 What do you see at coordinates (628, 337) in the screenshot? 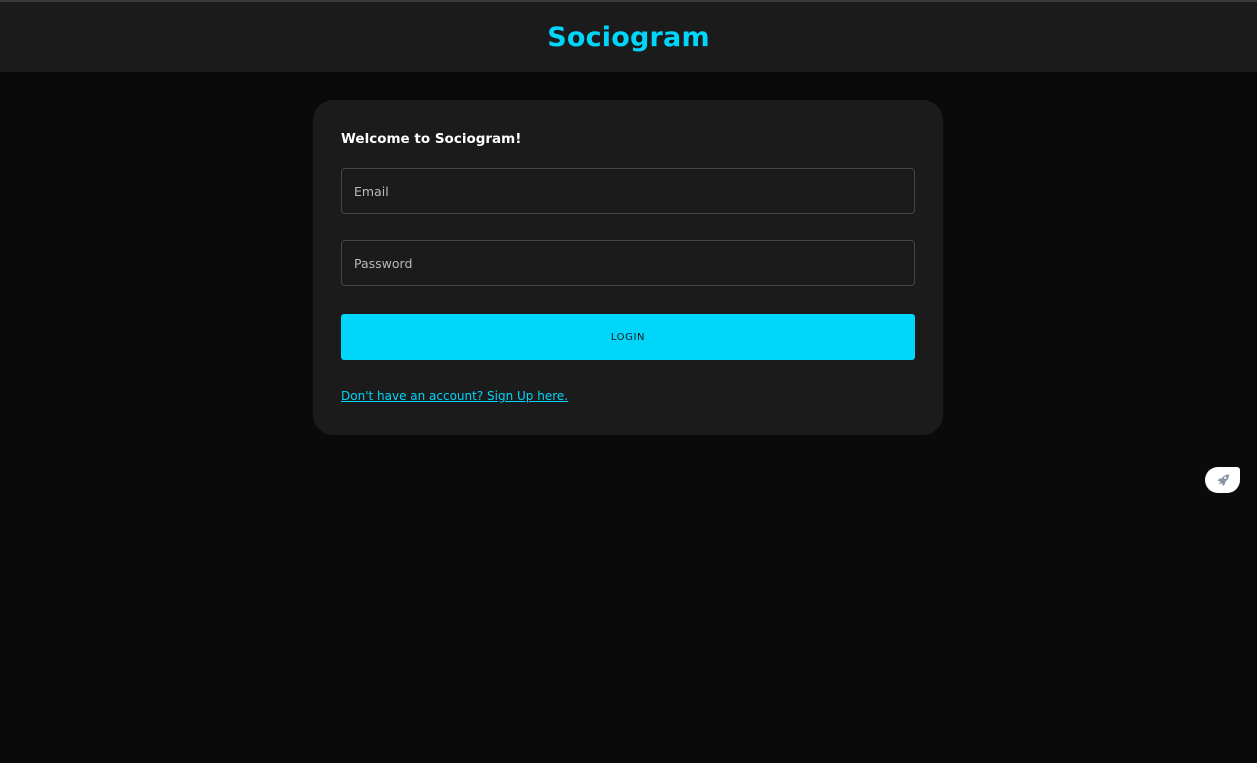
I see `login-button: LOGIN` at bounding box center [628, 337].